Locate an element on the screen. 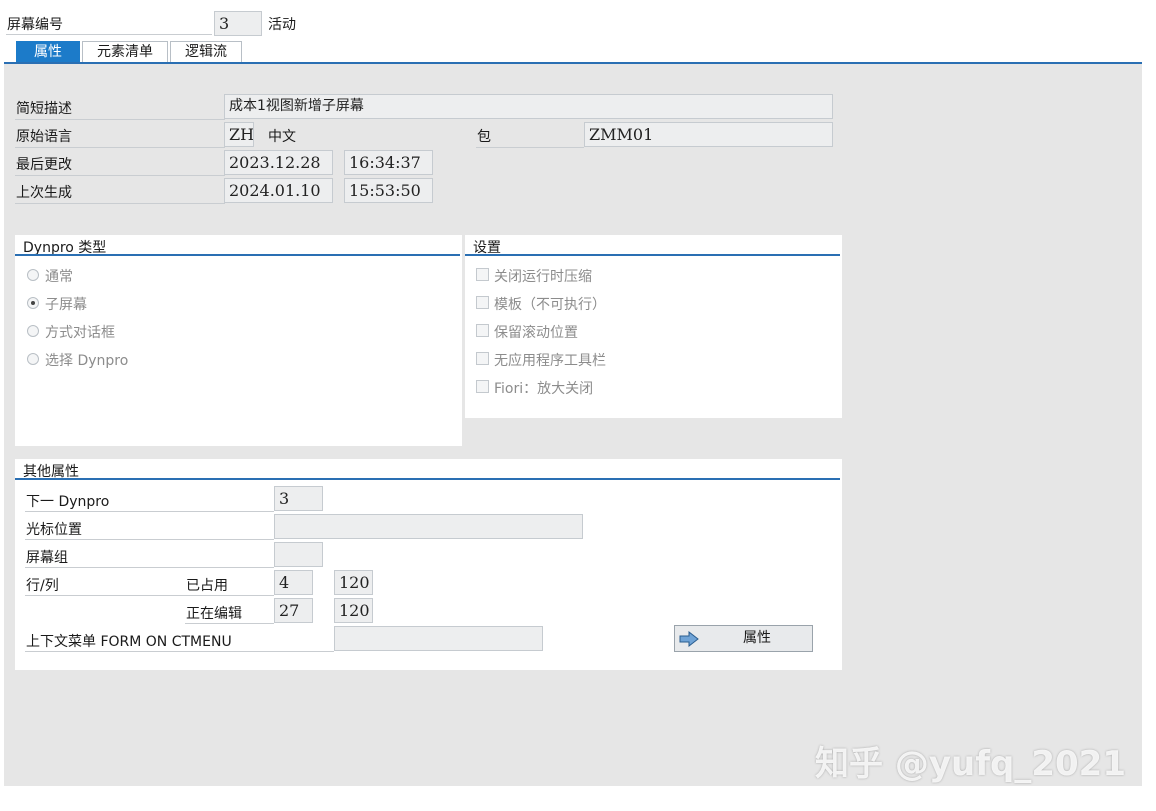  last-generated-underline is located at coordinates (120, 203).